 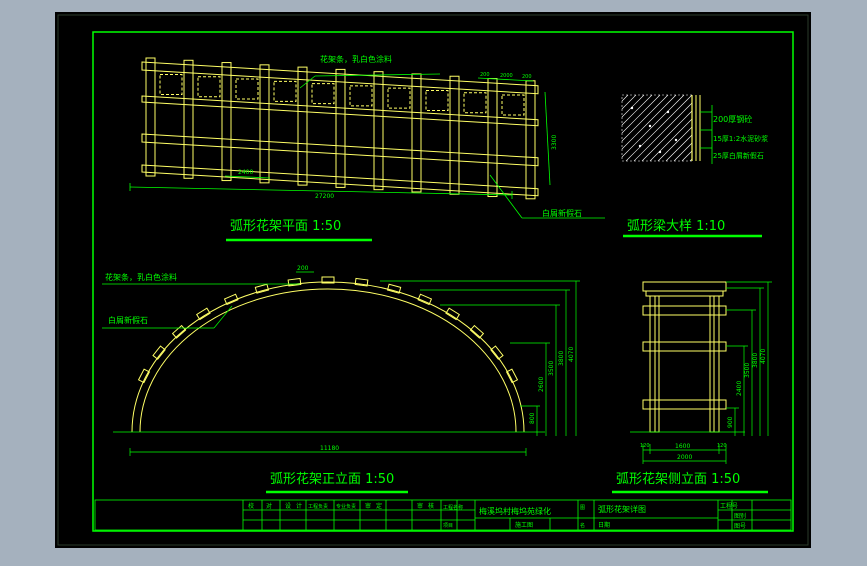 What do you see at coordinates (676, 226) in the screenshot?
I see `detail-title: 弧形梁大样 1:10` at bounding box center [676, 226].